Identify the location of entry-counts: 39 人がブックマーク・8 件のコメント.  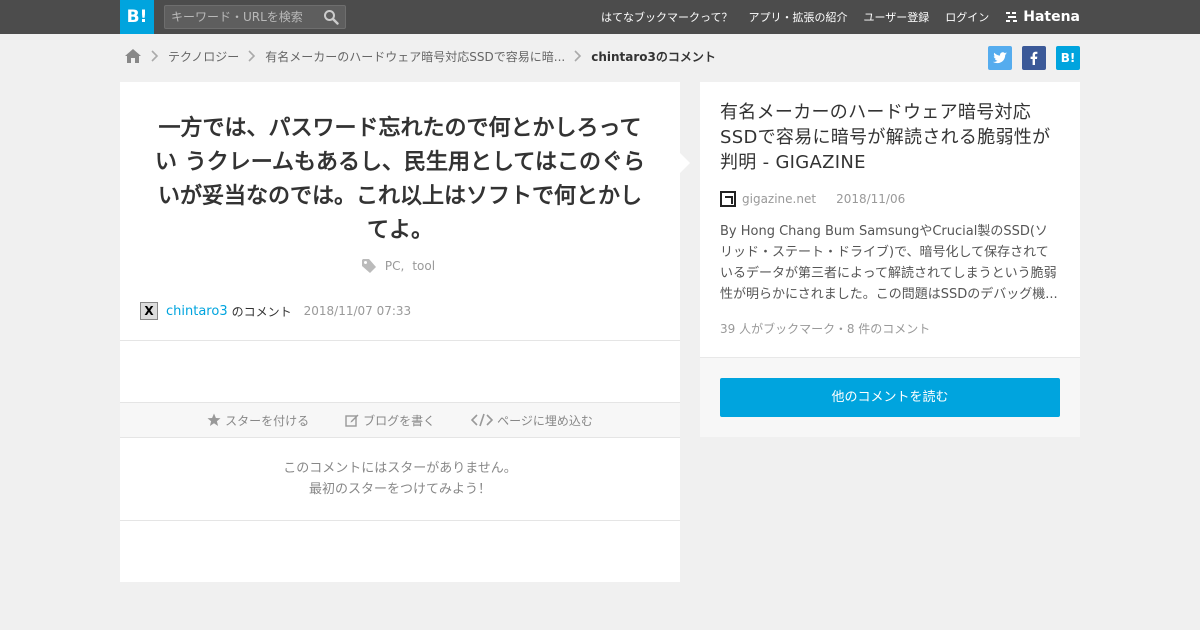
(825, 328).